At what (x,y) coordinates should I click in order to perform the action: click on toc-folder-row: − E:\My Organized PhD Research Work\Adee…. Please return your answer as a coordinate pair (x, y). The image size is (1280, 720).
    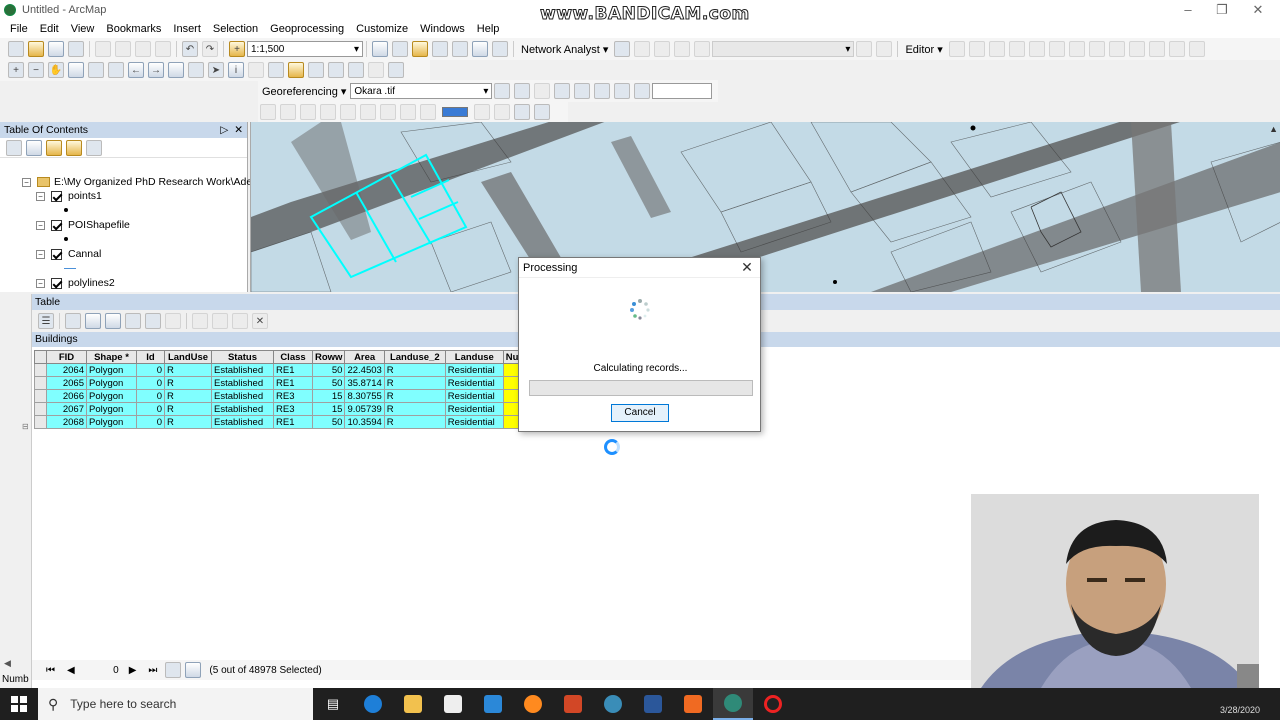
    Looking at the image, I should click on (146, 182).